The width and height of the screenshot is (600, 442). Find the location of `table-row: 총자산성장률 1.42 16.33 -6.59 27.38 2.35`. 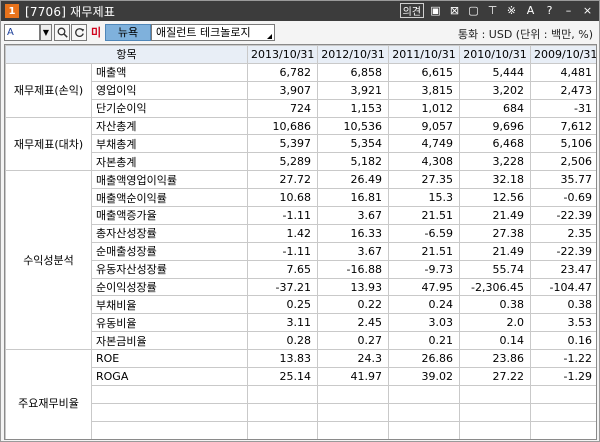

table-row: 총자산성장률 1.42 16.33 -6.59 27.38 2.35 is located at coordinates (301, 233).